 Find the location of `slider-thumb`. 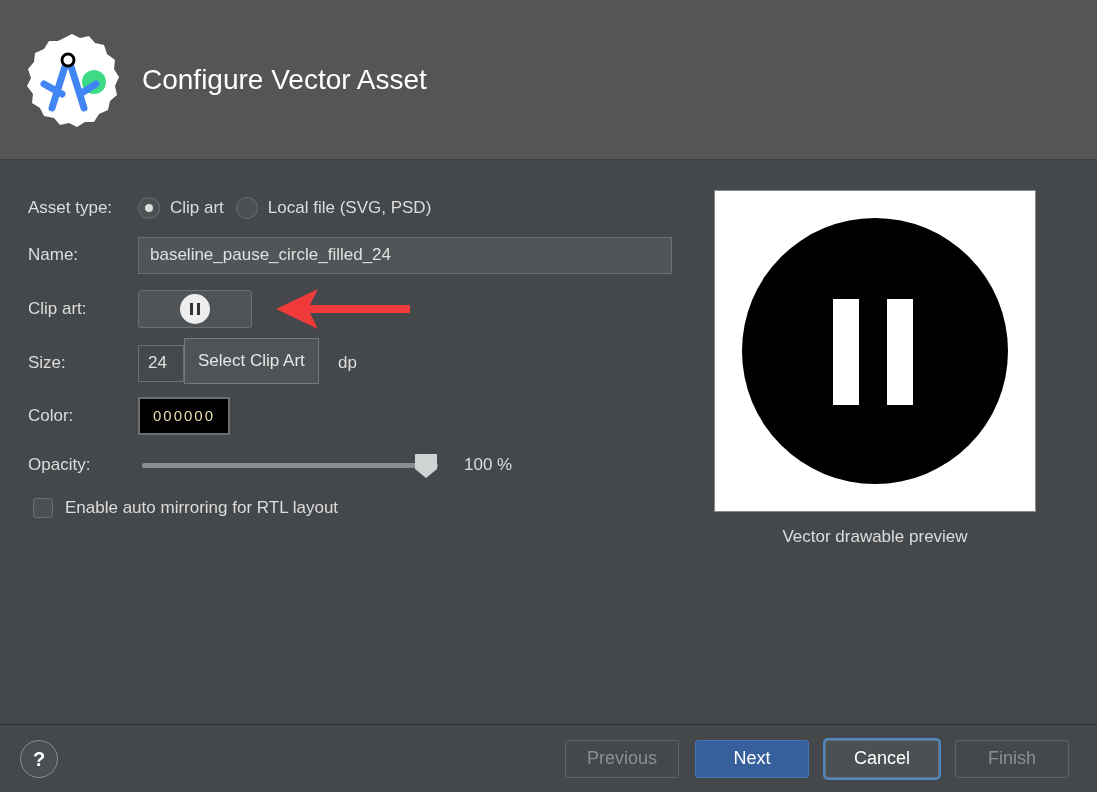

slider-thumb is located at coordinates (426, 465).